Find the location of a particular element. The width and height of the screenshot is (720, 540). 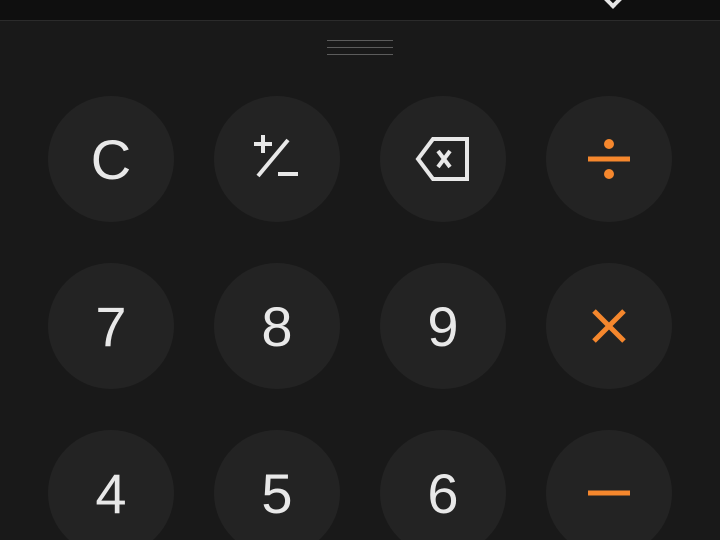

digit-6-button: 6 is located at coordinates (443, 485).